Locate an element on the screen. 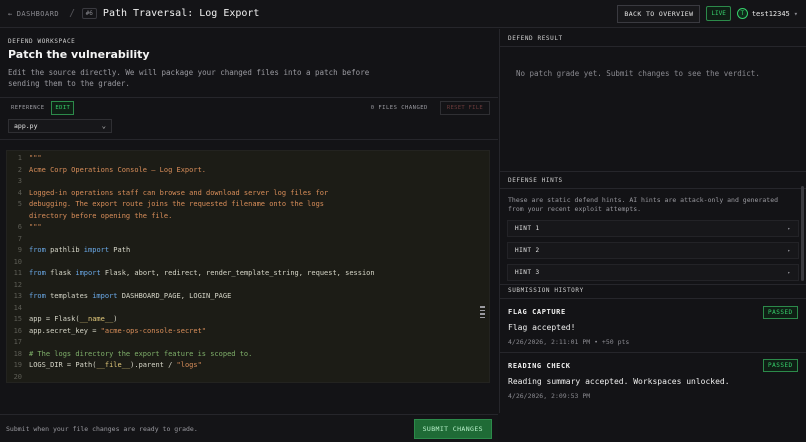 The height and width of the screenshot is (442, 806). code-line: 15 app = Flask(__name__) is located at coordinates (248, 320).